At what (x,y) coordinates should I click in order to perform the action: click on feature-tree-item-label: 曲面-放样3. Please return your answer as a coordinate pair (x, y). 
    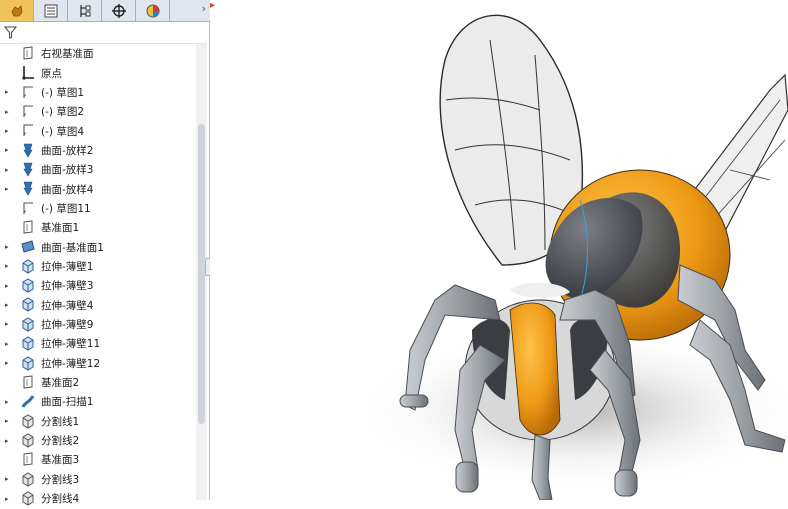
    Looking at the image, I should click on (67, 170).